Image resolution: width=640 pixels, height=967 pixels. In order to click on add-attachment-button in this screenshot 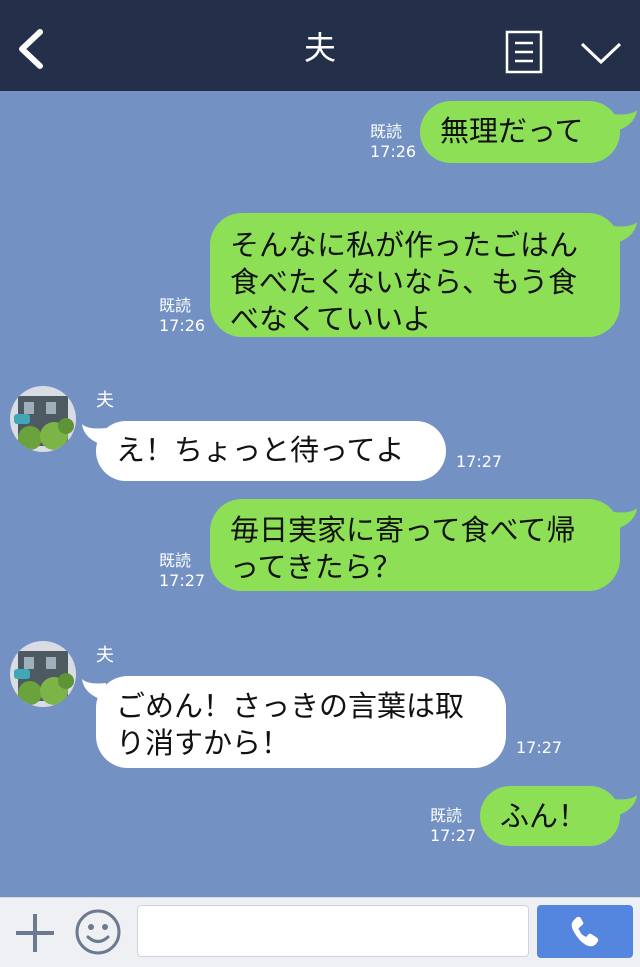, I will do `click(35, 933)`.